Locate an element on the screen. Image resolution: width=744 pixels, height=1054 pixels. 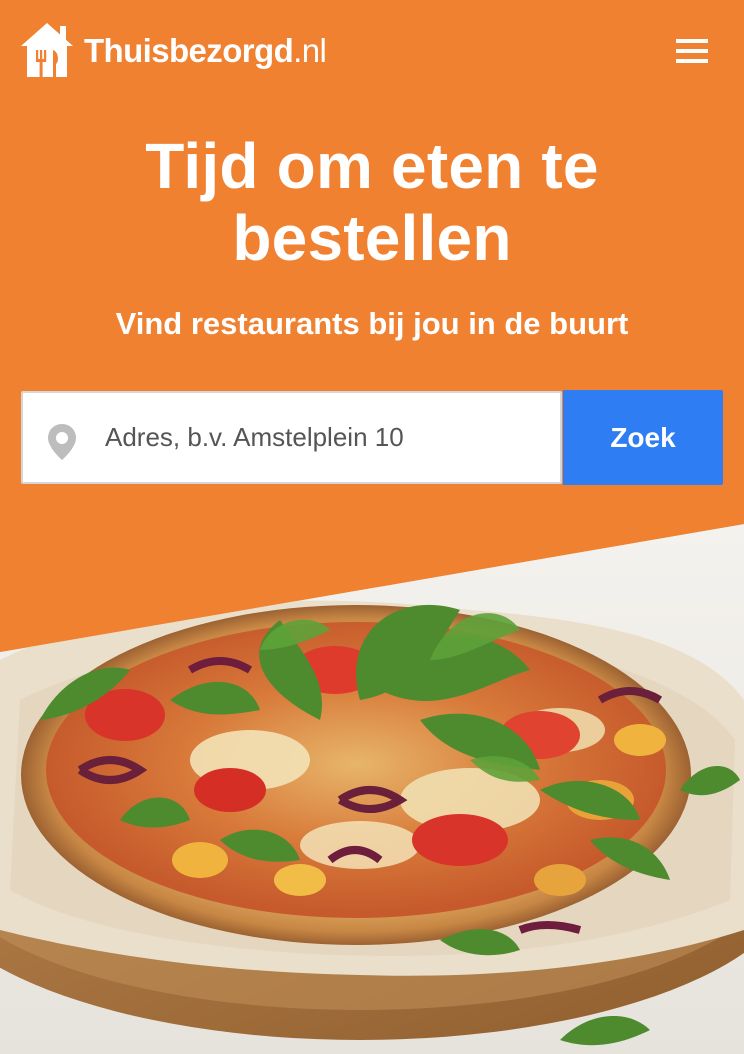
brand-logo: Thuisbezorgd.nl is located at coordinates (172, 50).